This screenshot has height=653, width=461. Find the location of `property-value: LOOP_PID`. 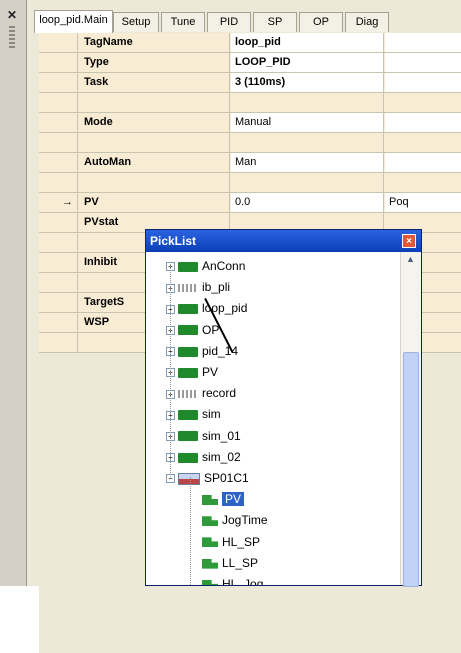

property-value: LOOP_PID is located at coordinates (307, 62).